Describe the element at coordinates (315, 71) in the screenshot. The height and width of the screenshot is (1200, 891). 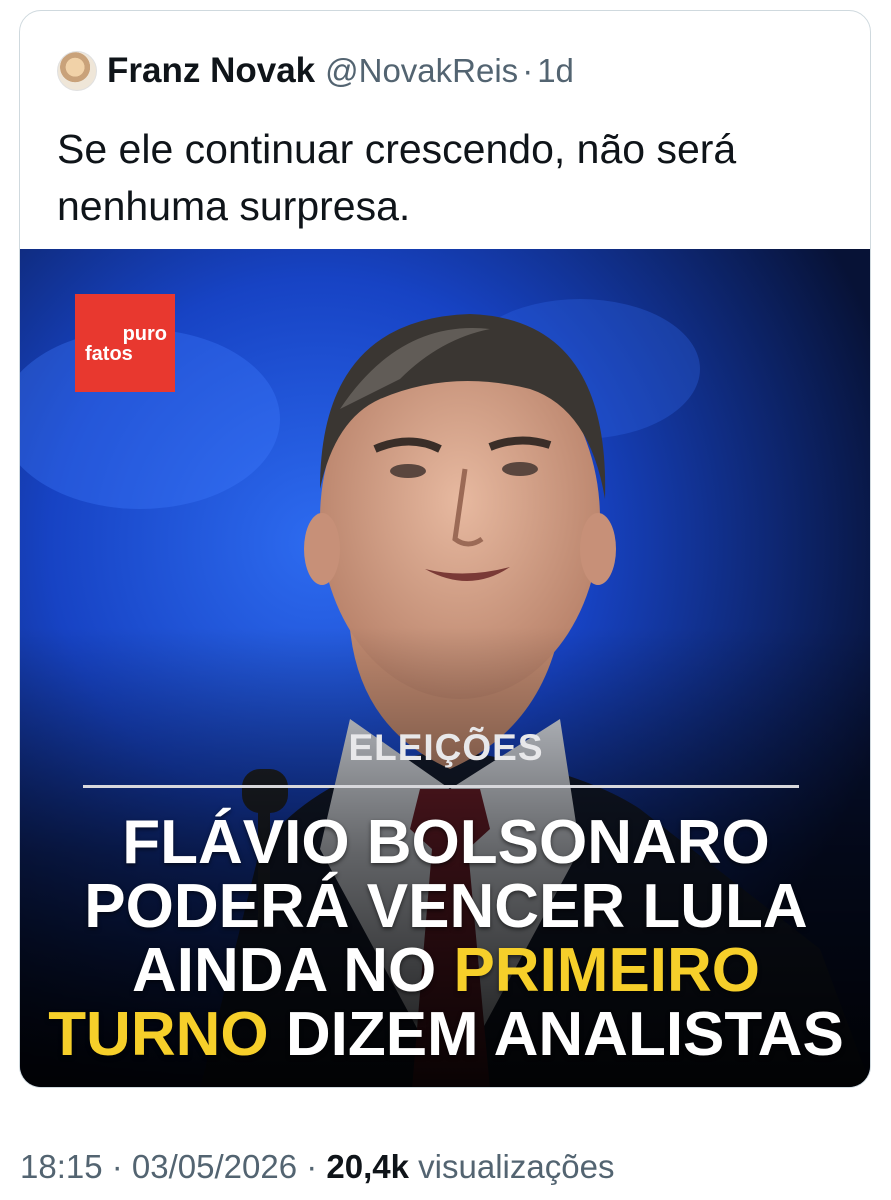
I see `tweet-header: Franz Novak @NovakReis · 1d` at that location.